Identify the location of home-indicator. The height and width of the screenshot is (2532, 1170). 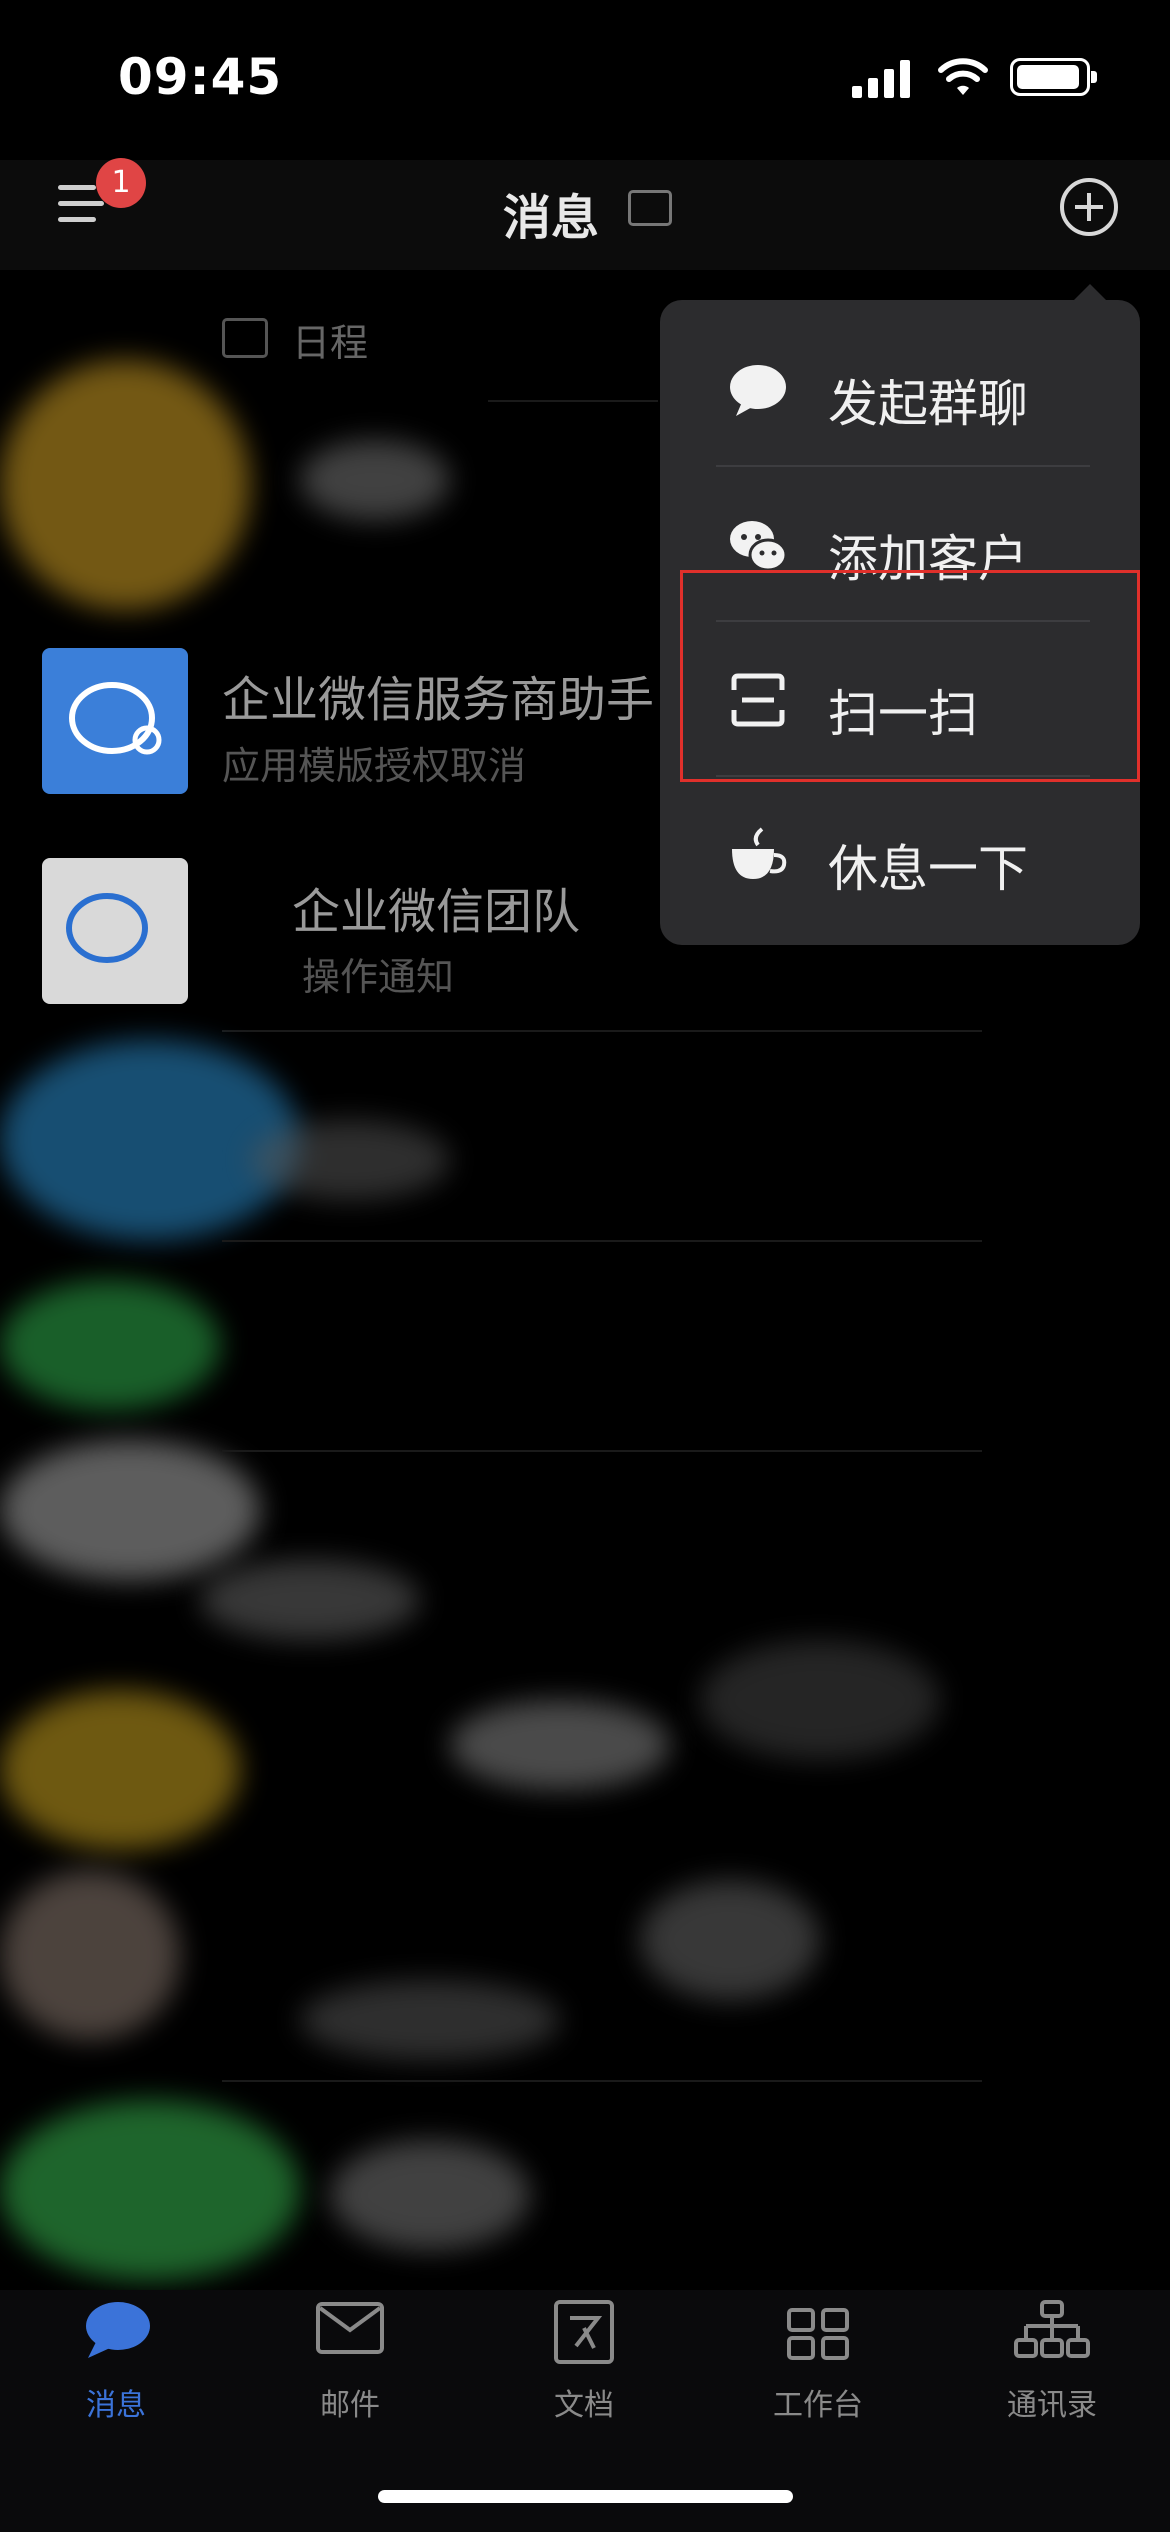
(585, 2496).